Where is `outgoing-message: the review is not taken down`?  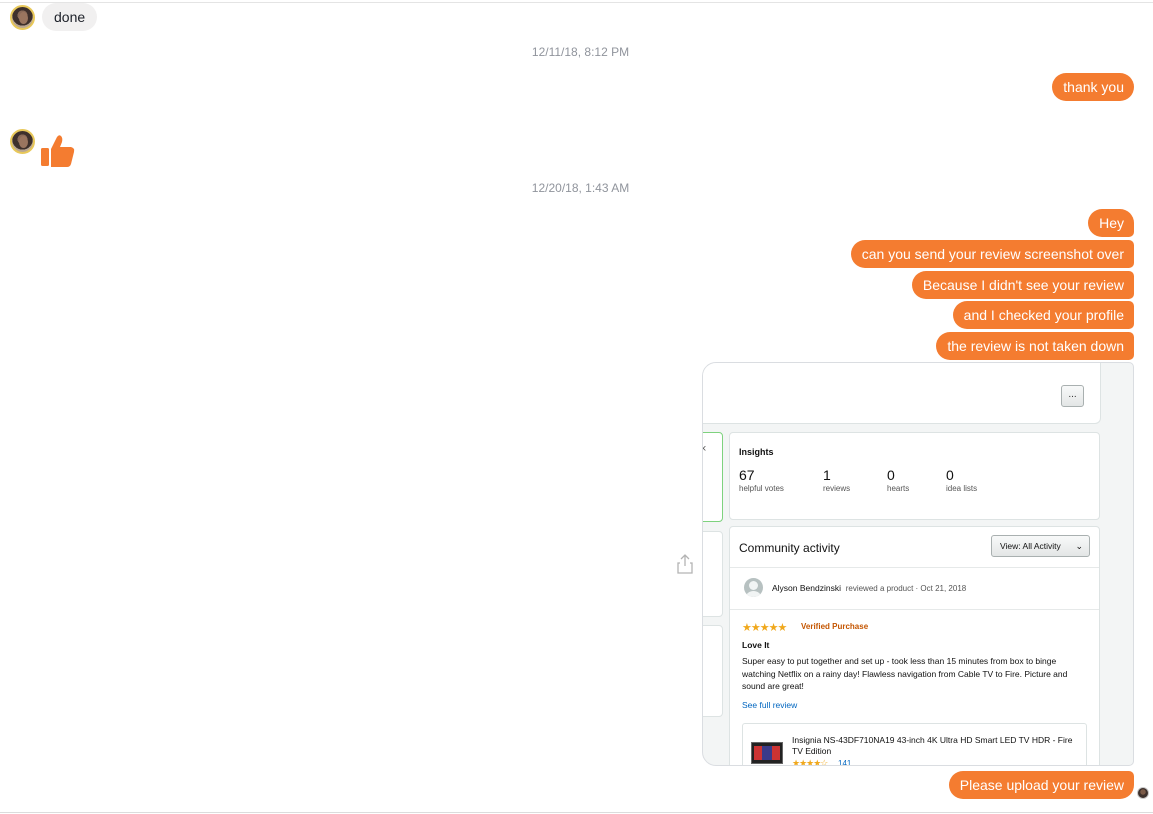 outgoing-message: the review is not taken down is located at coordinates (1035, 346).